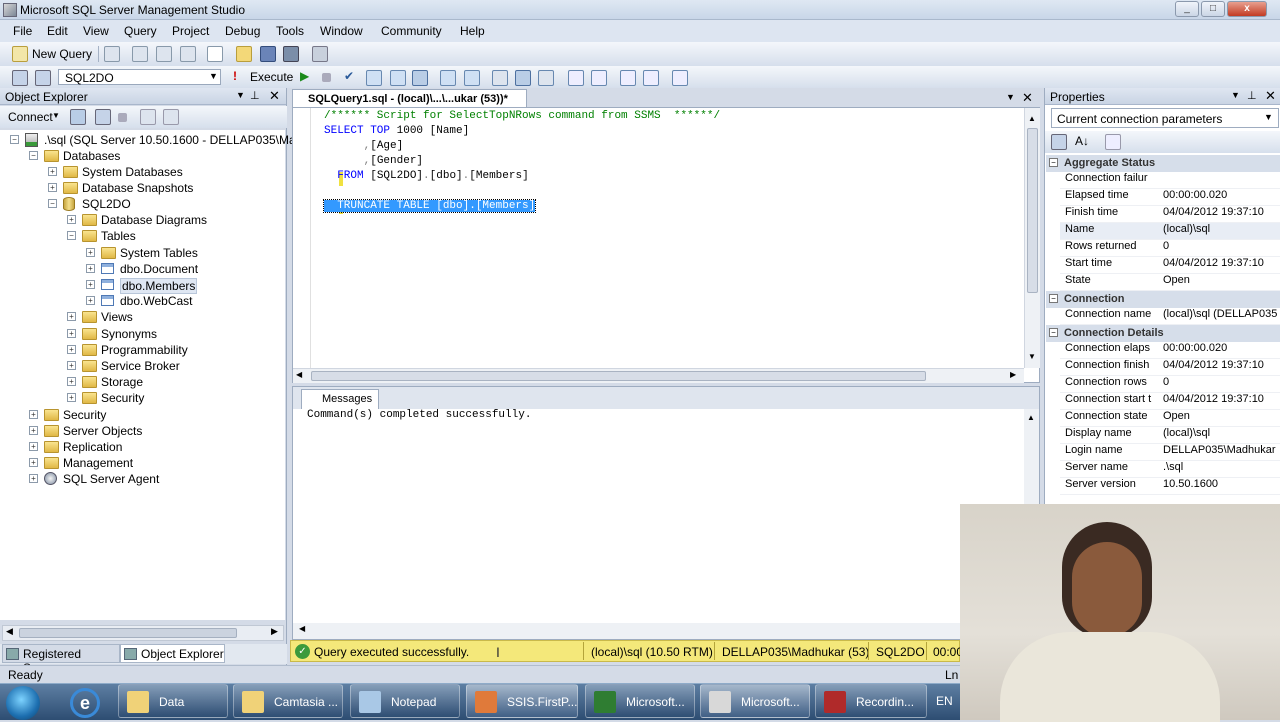 The image size is (1280, 722). What do you see at coordinates (142, 285) in the screenshot?
I see `tree-node: + dbo.Members` at bounding box center [142, 285].